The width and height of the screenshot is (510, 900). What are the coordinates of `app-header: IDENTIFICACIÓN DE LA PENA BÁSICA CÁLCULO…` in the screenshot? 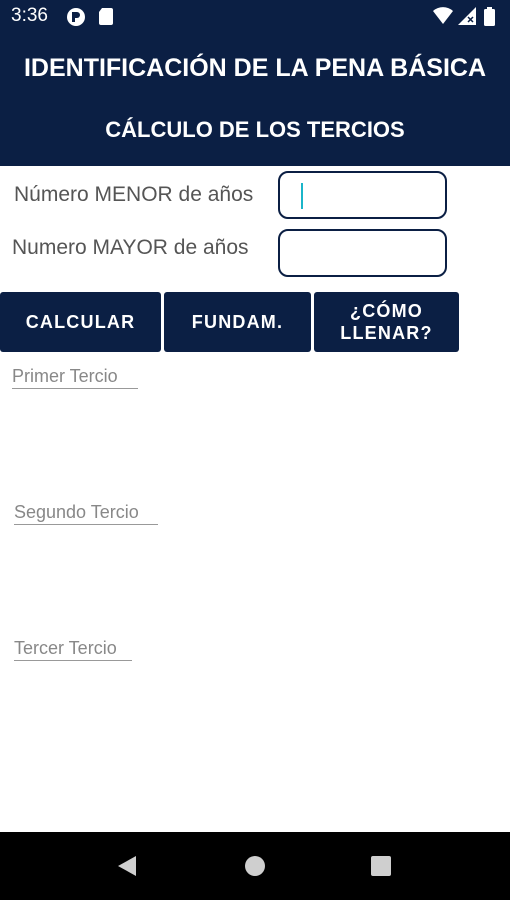 It's located at (255, 99).